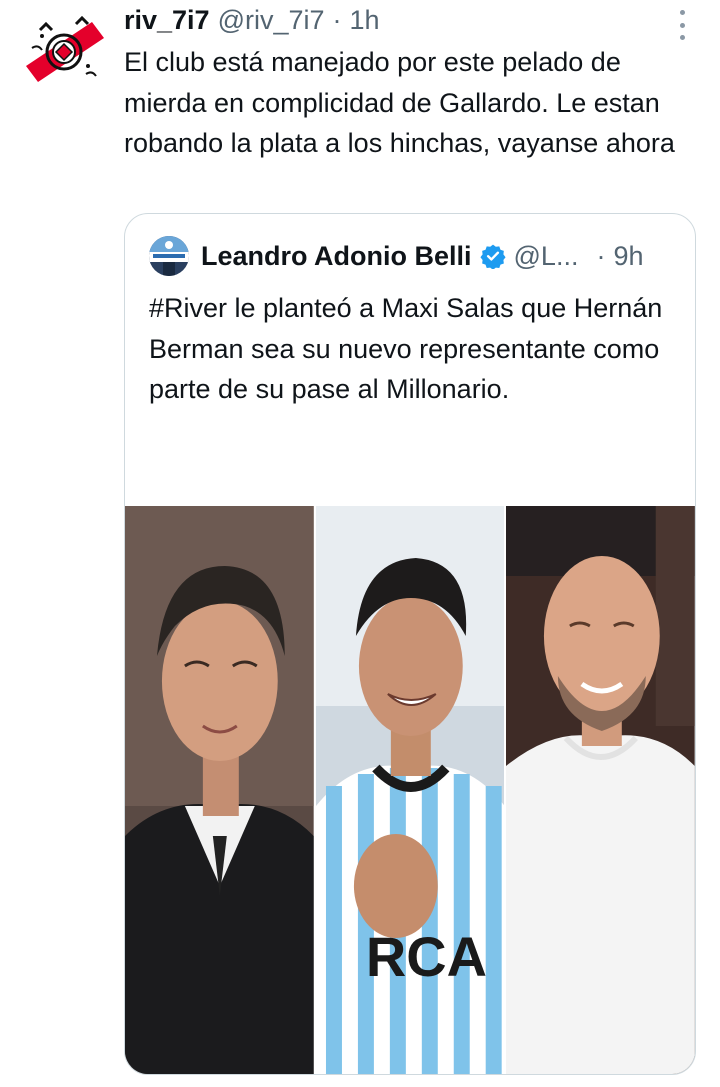 Image resolution: width=720 pixels, height=1087 pixels. I want to click on stadium-avatar-icon, so click(169, 256).